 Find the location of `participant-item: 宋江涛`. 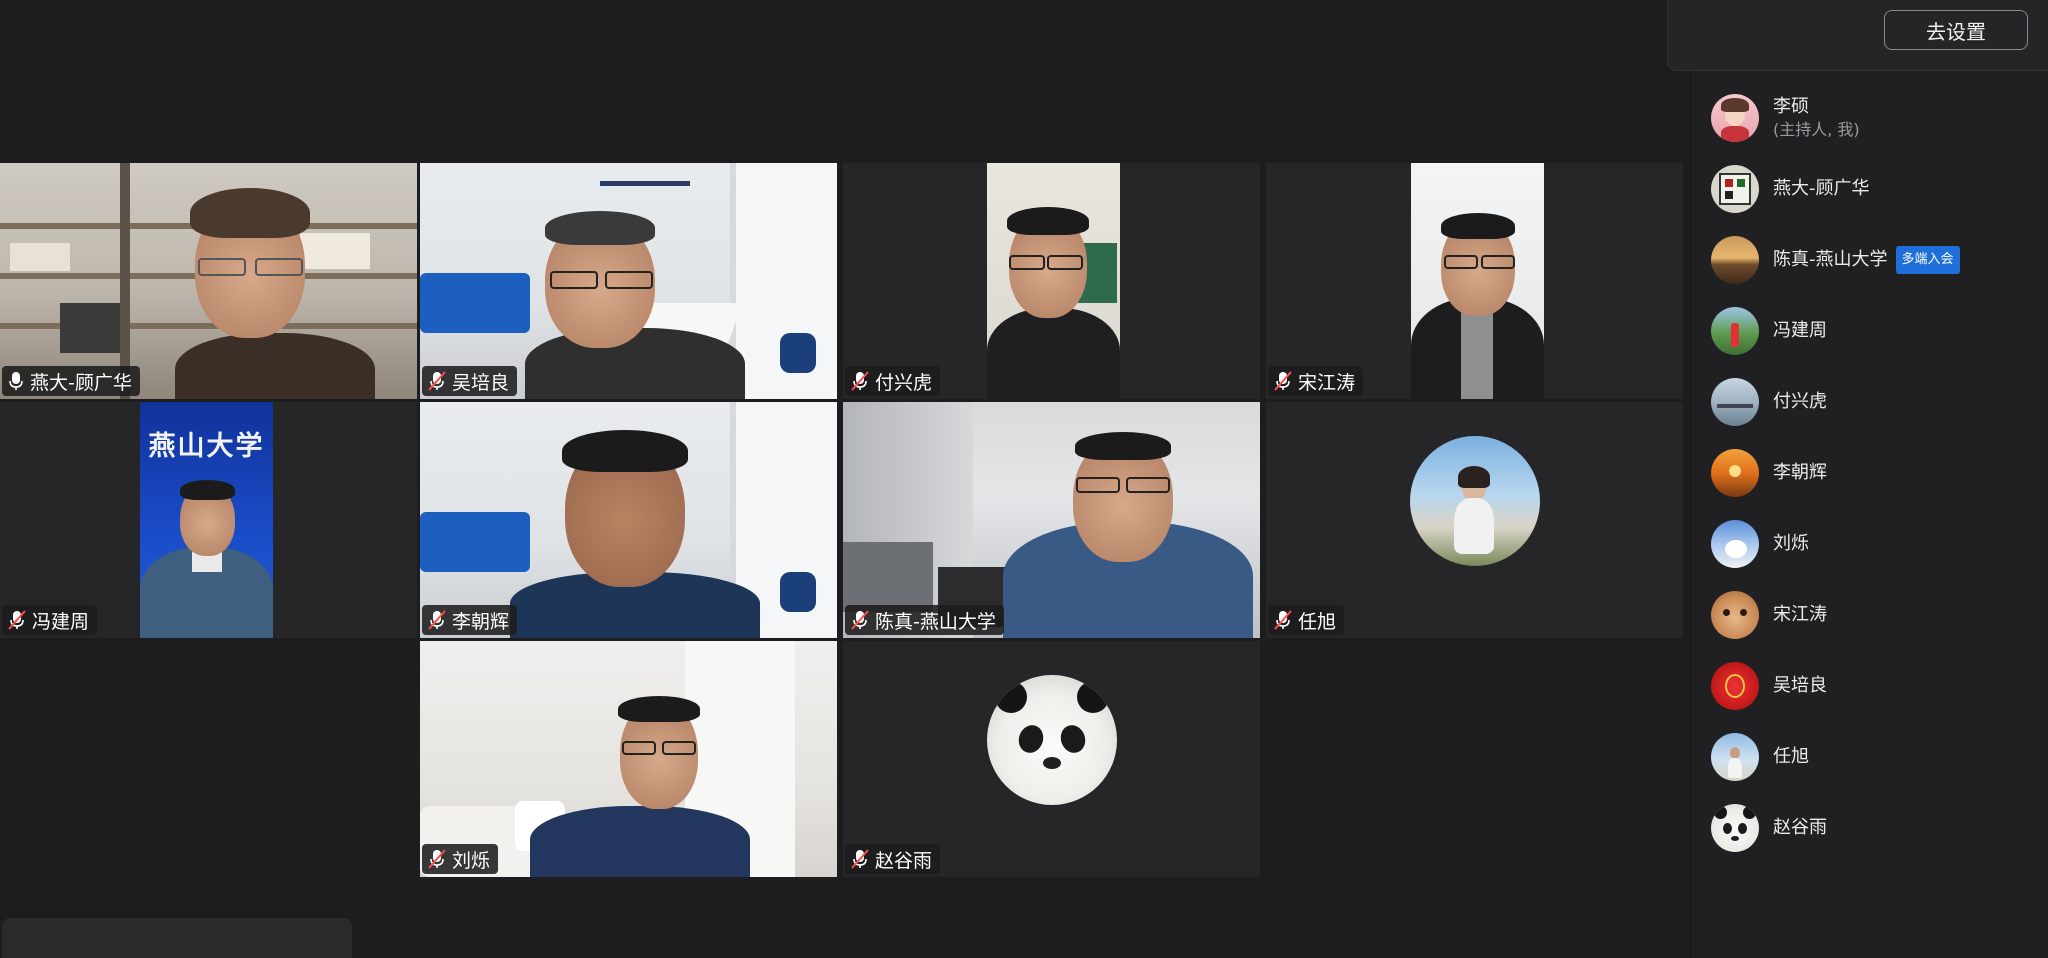

participant-item: 宋江涛 is located at coordinates (1869, 614).